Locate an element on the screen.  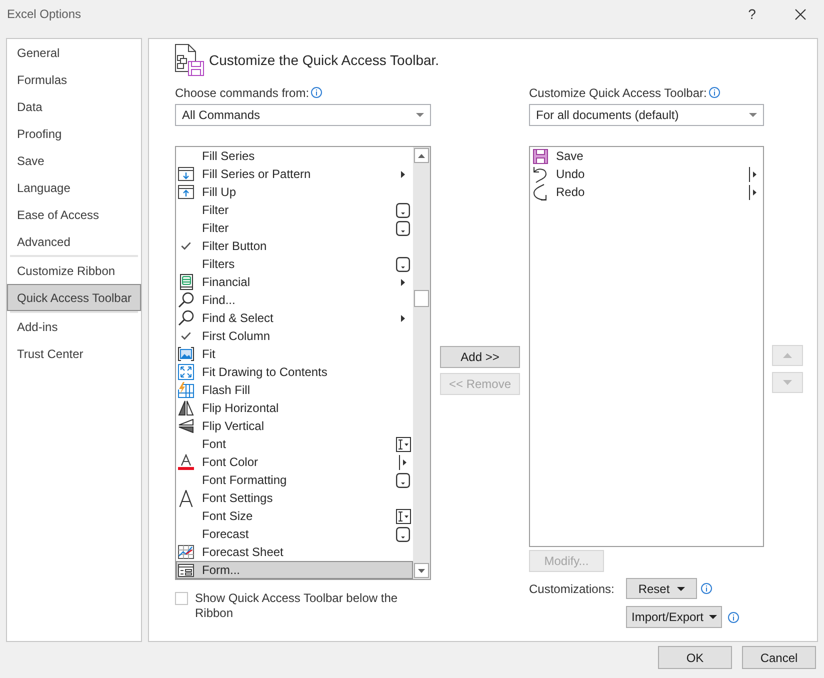
sidebar-item: Advanced is located at coordinates (74, 241).